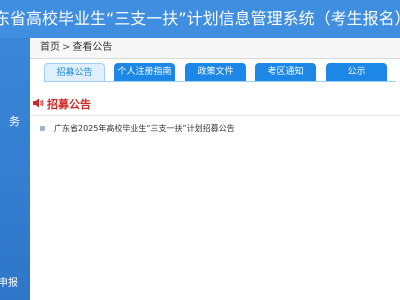 Image resolution: width=400 pixels, height=300 pixels. What do you see at coordinates (50, 47) in the screenshot?
I see `breadcrumb-home-link: 首页` at bounding box center [50, 47].